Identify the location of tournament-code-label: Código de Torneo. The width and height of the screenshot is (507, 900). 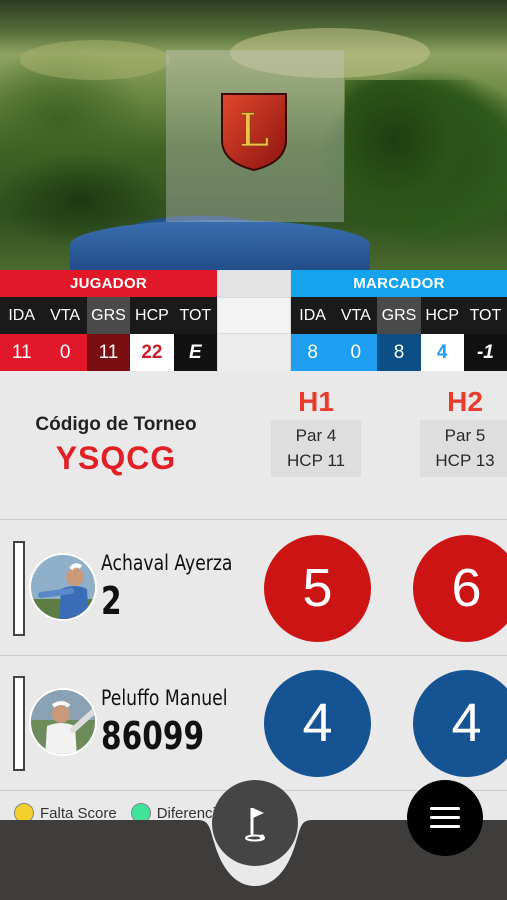
(116, 424).